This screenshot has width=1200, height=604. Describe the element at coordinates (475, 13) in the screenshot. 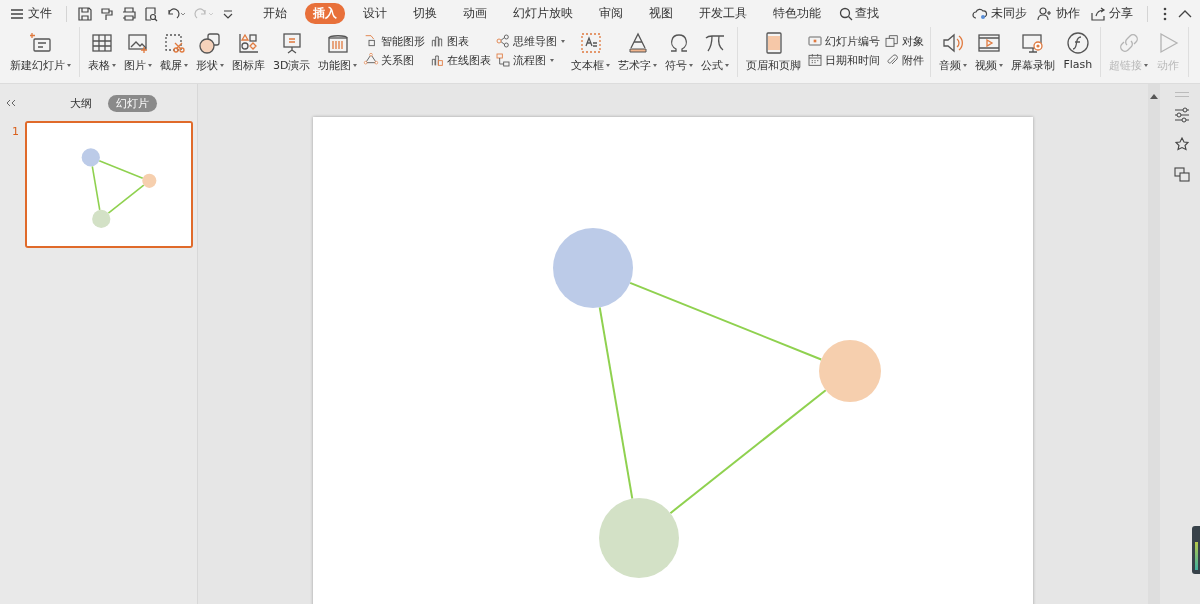

I see `ribbon-tab: 动画` at that location.